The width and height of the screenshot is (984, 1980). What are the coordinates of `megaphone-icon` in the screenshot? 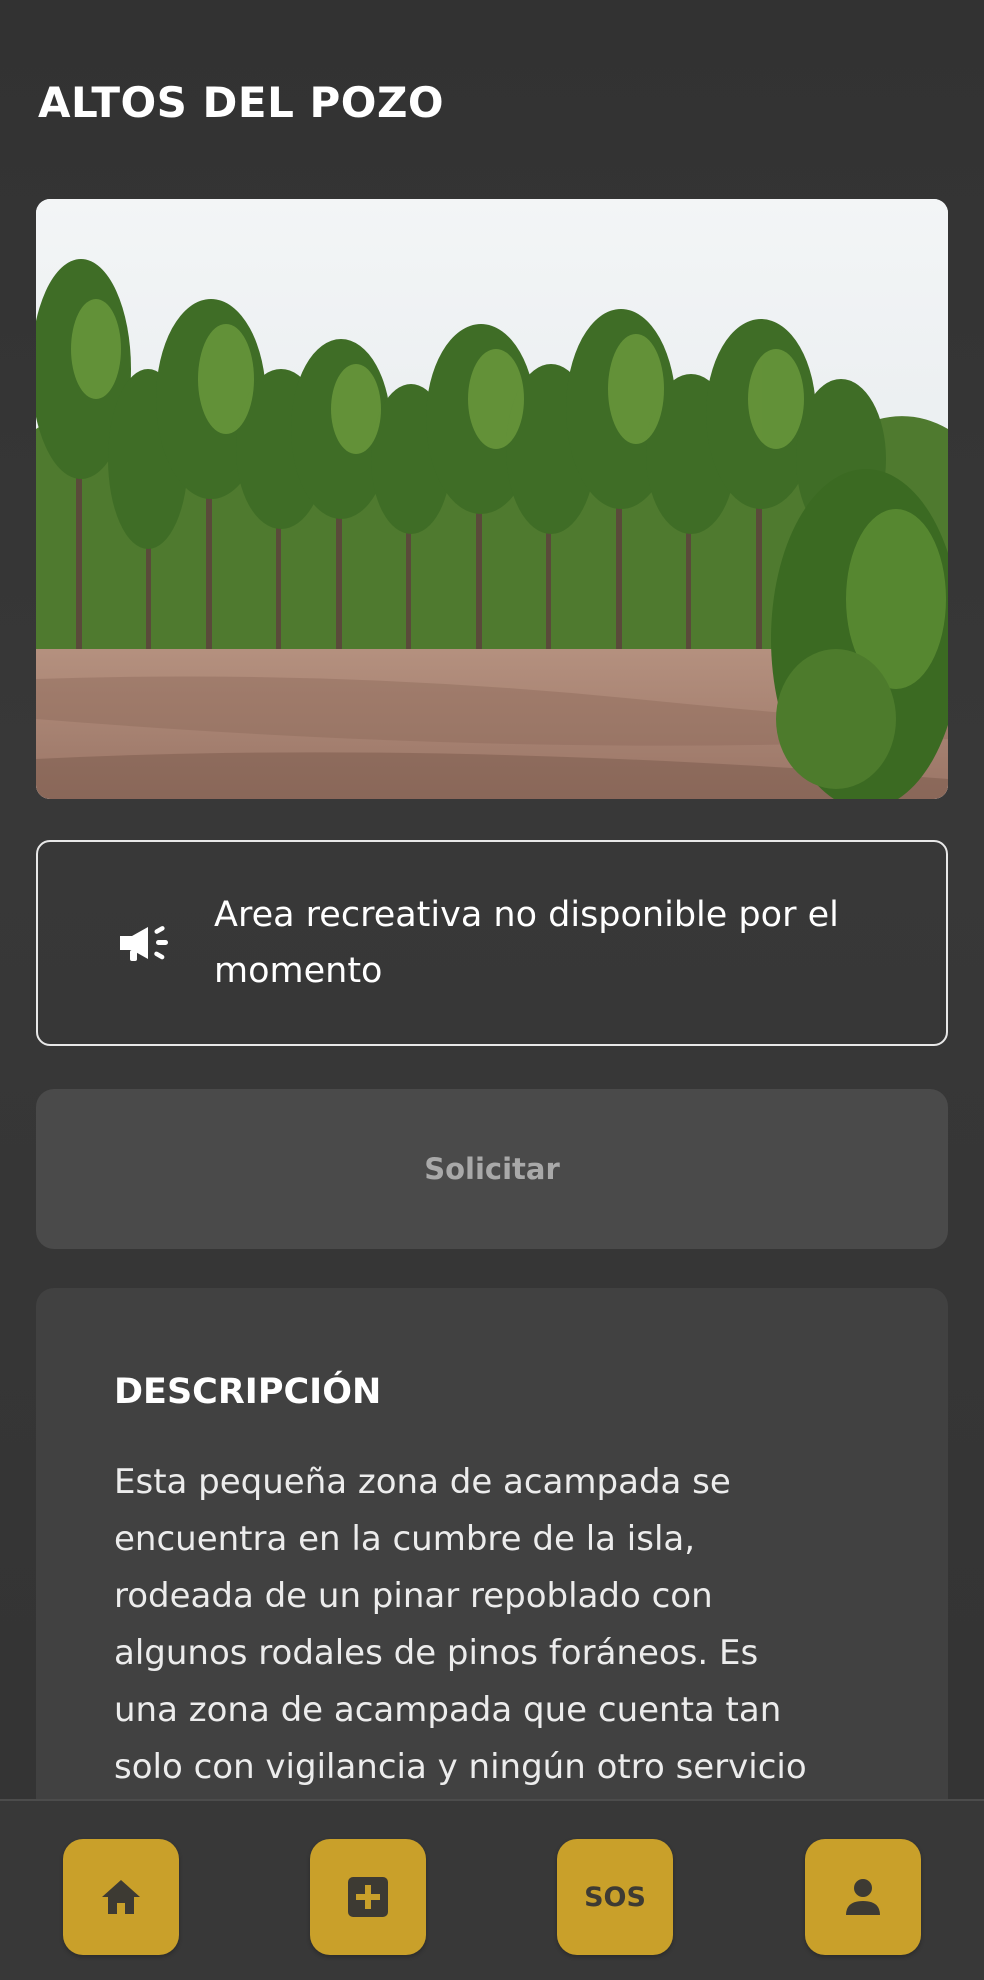 It's located at (145, 943).